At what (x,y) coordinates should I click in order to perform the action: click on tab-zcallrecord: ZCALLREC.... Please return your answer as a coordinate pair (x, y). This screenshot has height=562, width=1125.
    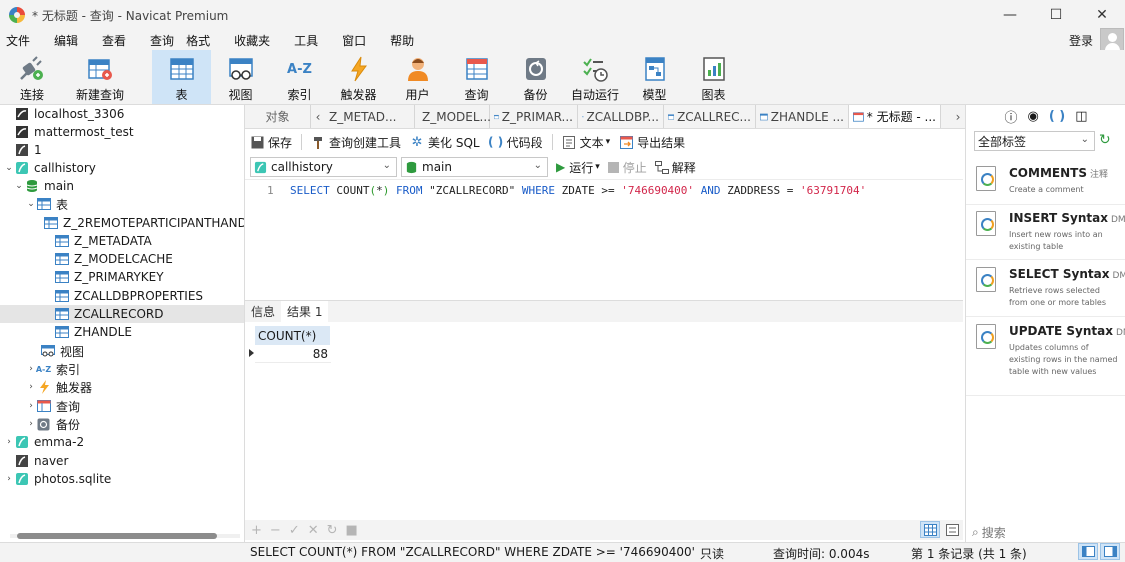
    Looking at the image, I should click on (710, 116).